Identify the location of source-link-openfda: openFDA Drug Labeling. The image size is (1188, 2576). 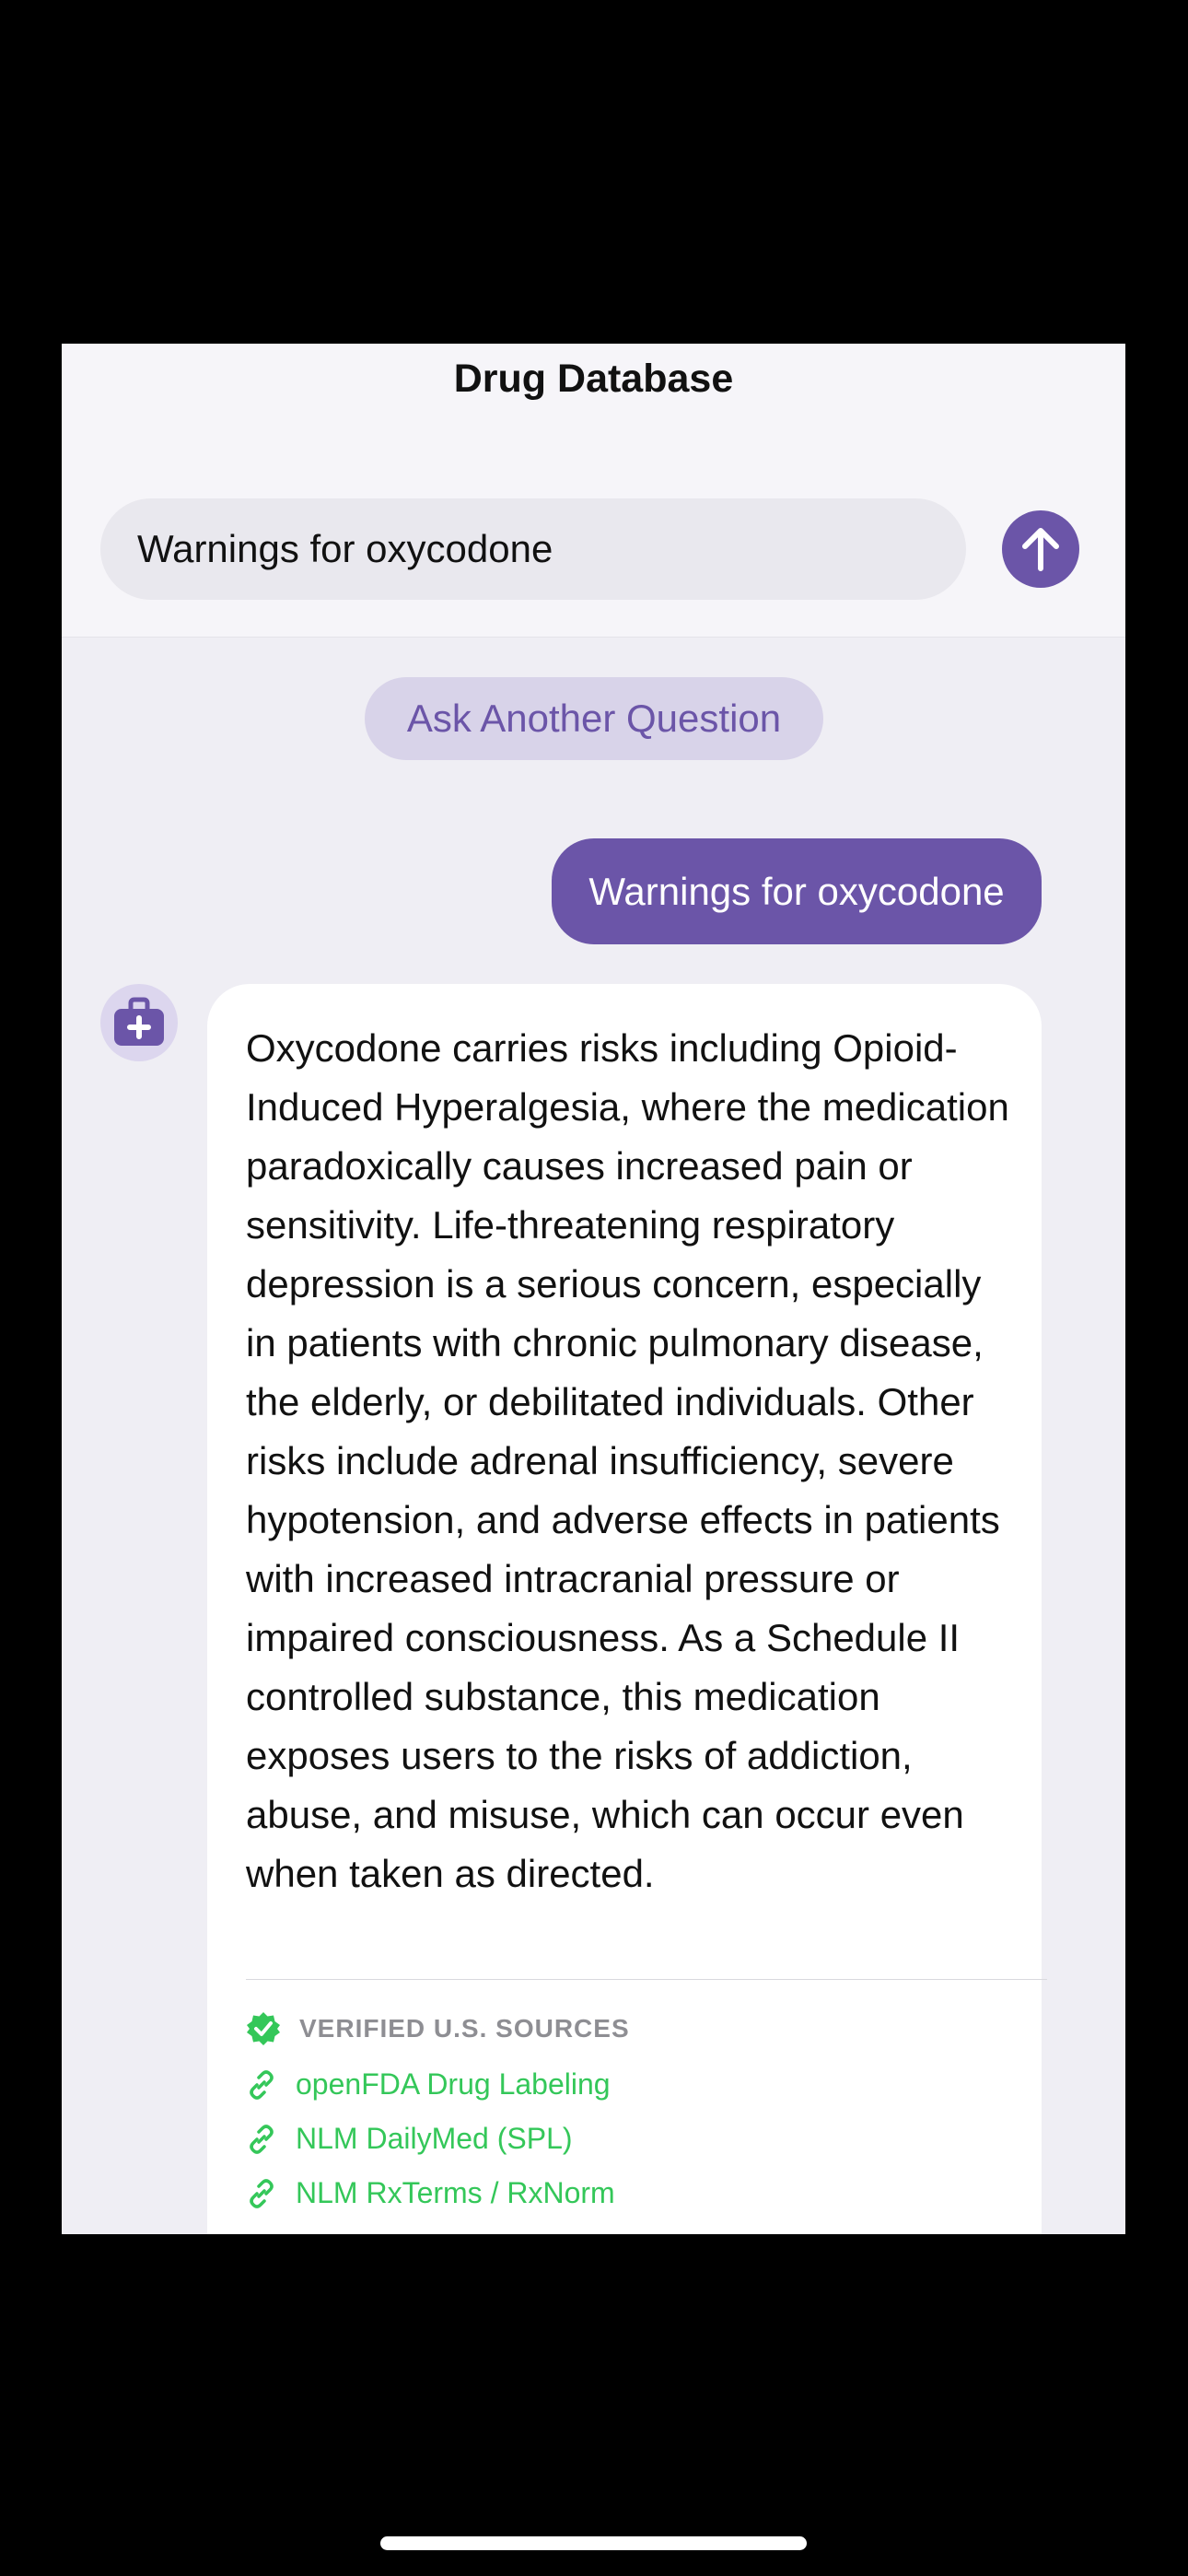
(428, 2084).